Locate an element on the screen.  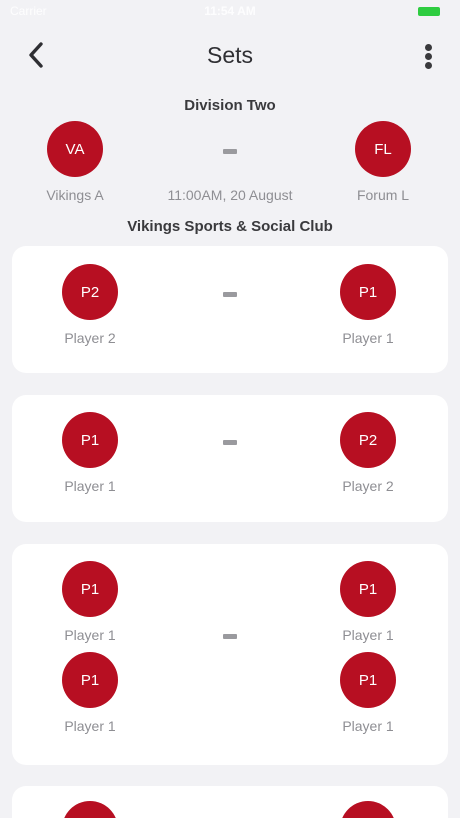
status-time: 11:54 AM is located at coordinates (230, 11).